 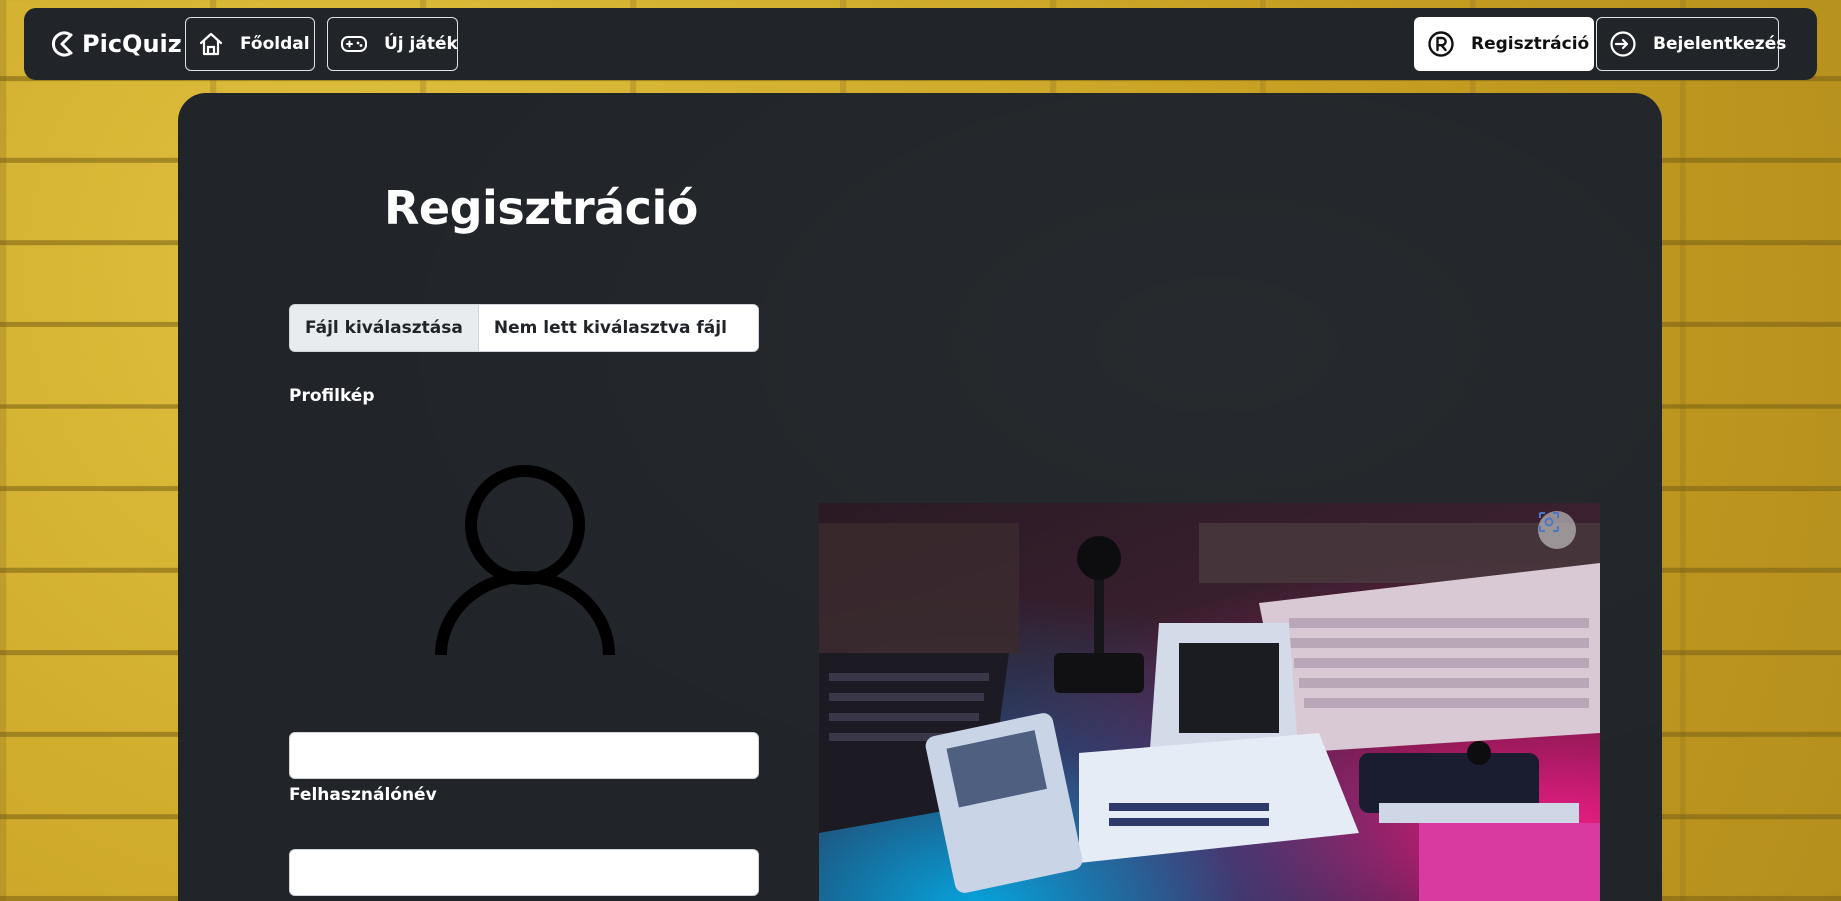 What do you see at coordinates (610, 328) in the screenshot?
I see `file-status-text: Nem lett kiválasztva fájl` at bounding box center [610, 328].